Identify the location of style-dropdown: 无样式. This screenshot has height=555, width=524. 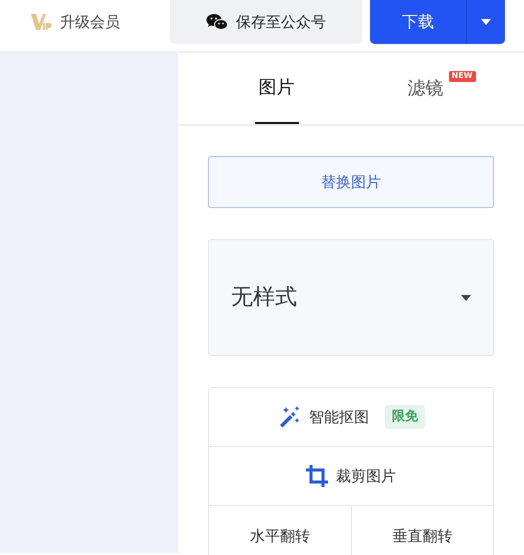
(351, 297).